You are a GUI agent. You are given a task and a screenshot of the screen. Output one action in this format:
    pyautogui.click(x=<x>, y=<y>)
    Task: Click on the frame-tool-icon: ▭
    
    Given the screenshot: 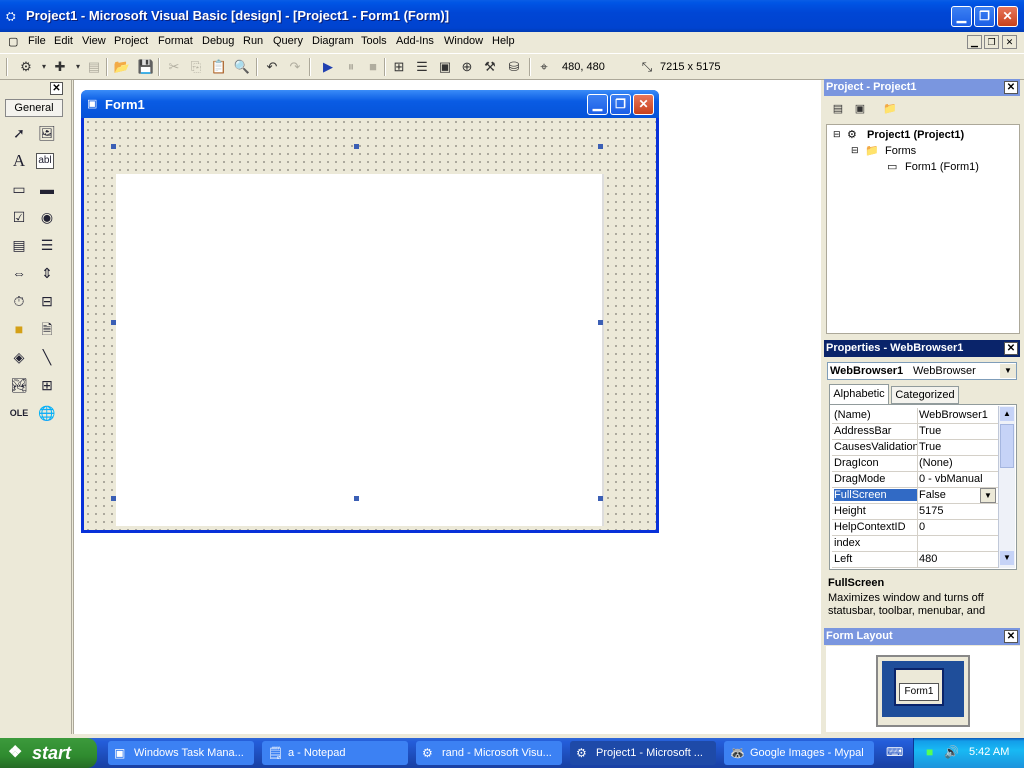 What is the action you would take?
    pyautogui.click(x=19, y=189)
    